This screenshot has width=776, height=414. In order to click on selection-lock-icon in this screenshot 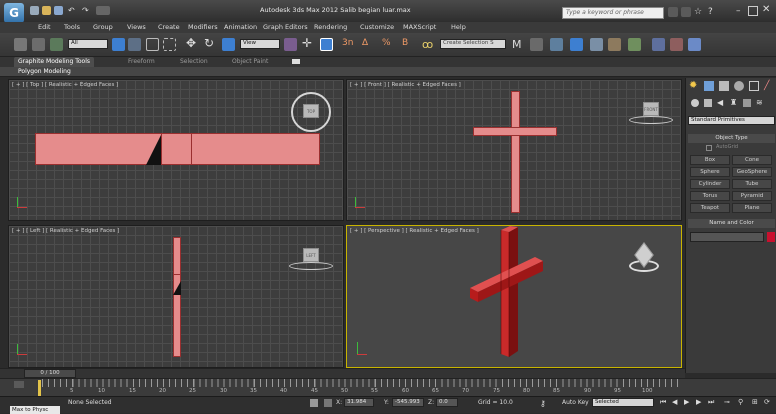, I will do `click(314, 403)`.